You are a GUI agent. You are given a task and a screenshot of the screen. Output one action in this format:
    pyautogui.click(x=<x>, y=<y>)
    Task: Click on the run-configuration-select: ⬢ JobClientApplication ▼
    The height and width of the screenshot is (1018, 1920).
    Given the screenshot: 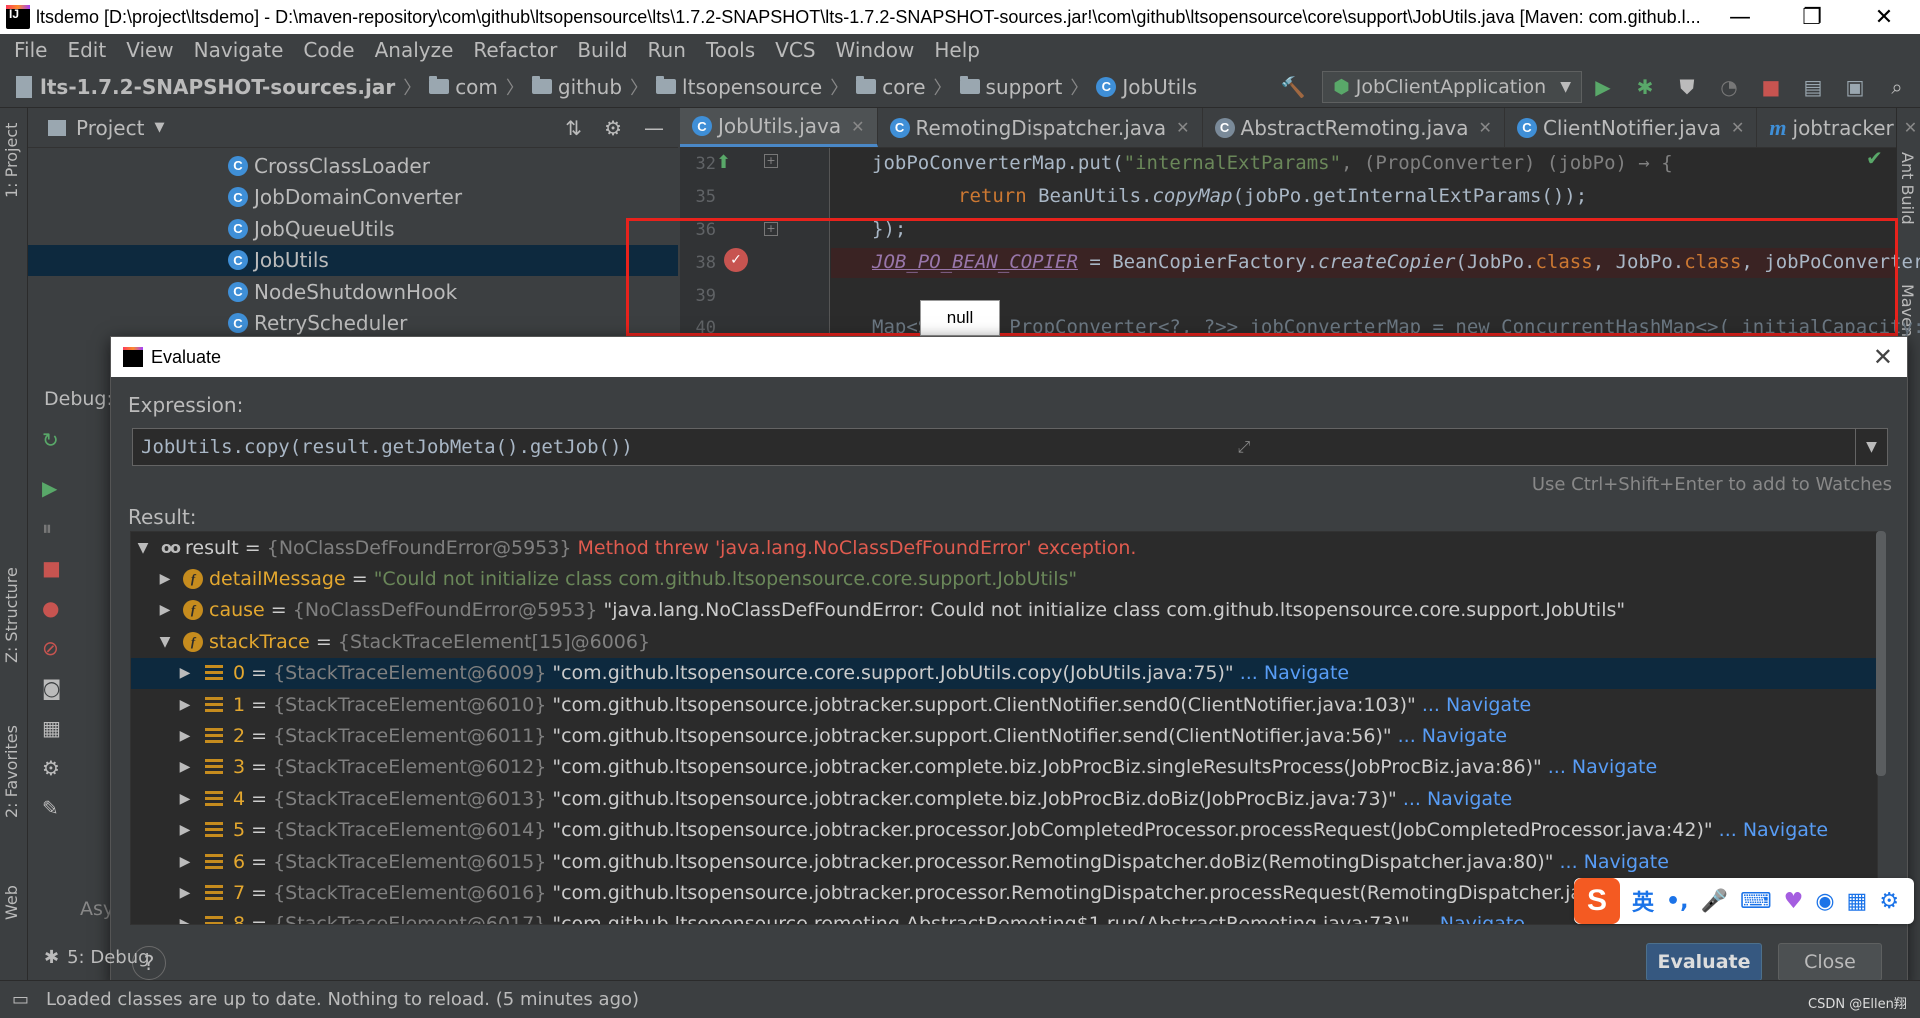 What is the action you would take?
    pyautogui.click(x=1452, y=86)
    